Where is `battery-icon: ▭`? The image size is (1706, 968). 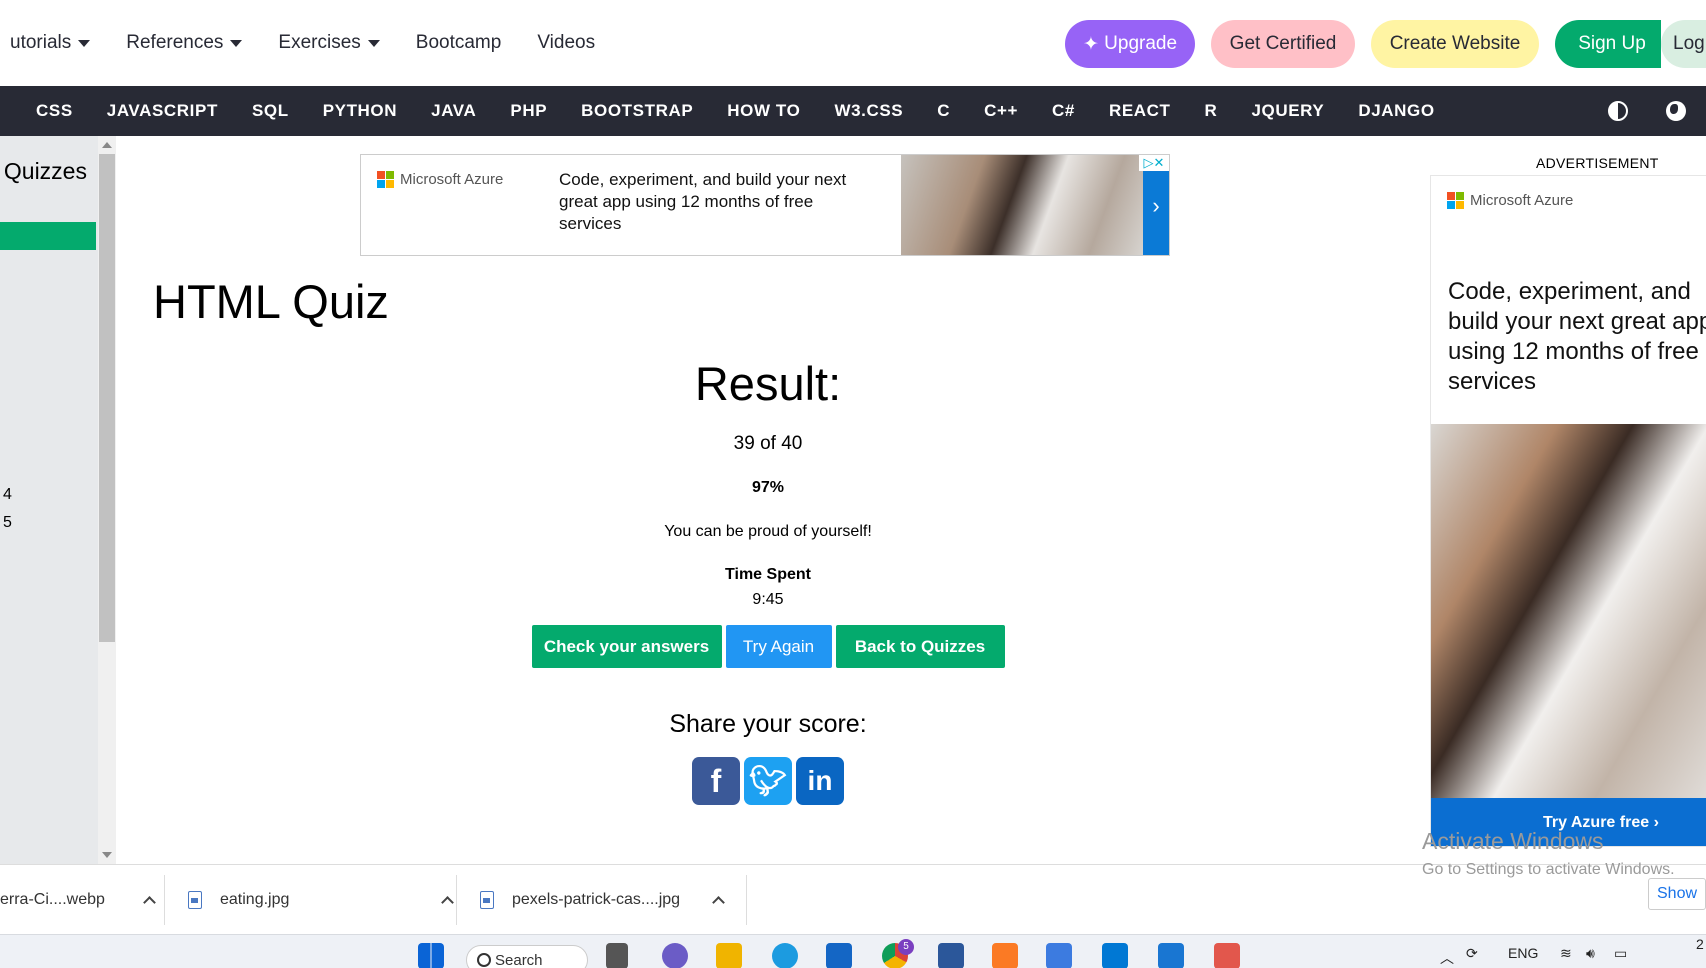 battery-icon: ▭ is located at coordinates (1620, 953).